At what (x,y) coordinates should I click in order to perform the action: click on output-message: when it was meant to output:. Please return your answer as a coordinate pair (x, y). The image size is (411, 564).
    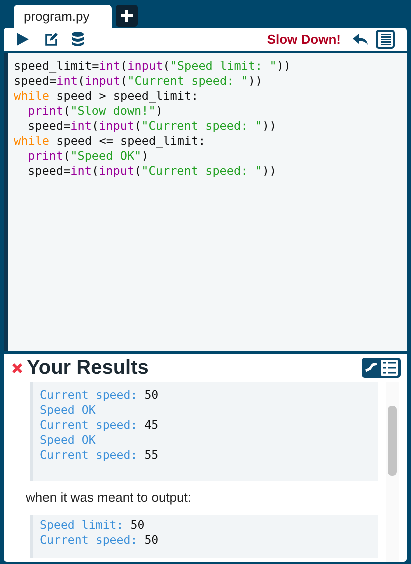
    Looking at the image, I should click on (109, 498).